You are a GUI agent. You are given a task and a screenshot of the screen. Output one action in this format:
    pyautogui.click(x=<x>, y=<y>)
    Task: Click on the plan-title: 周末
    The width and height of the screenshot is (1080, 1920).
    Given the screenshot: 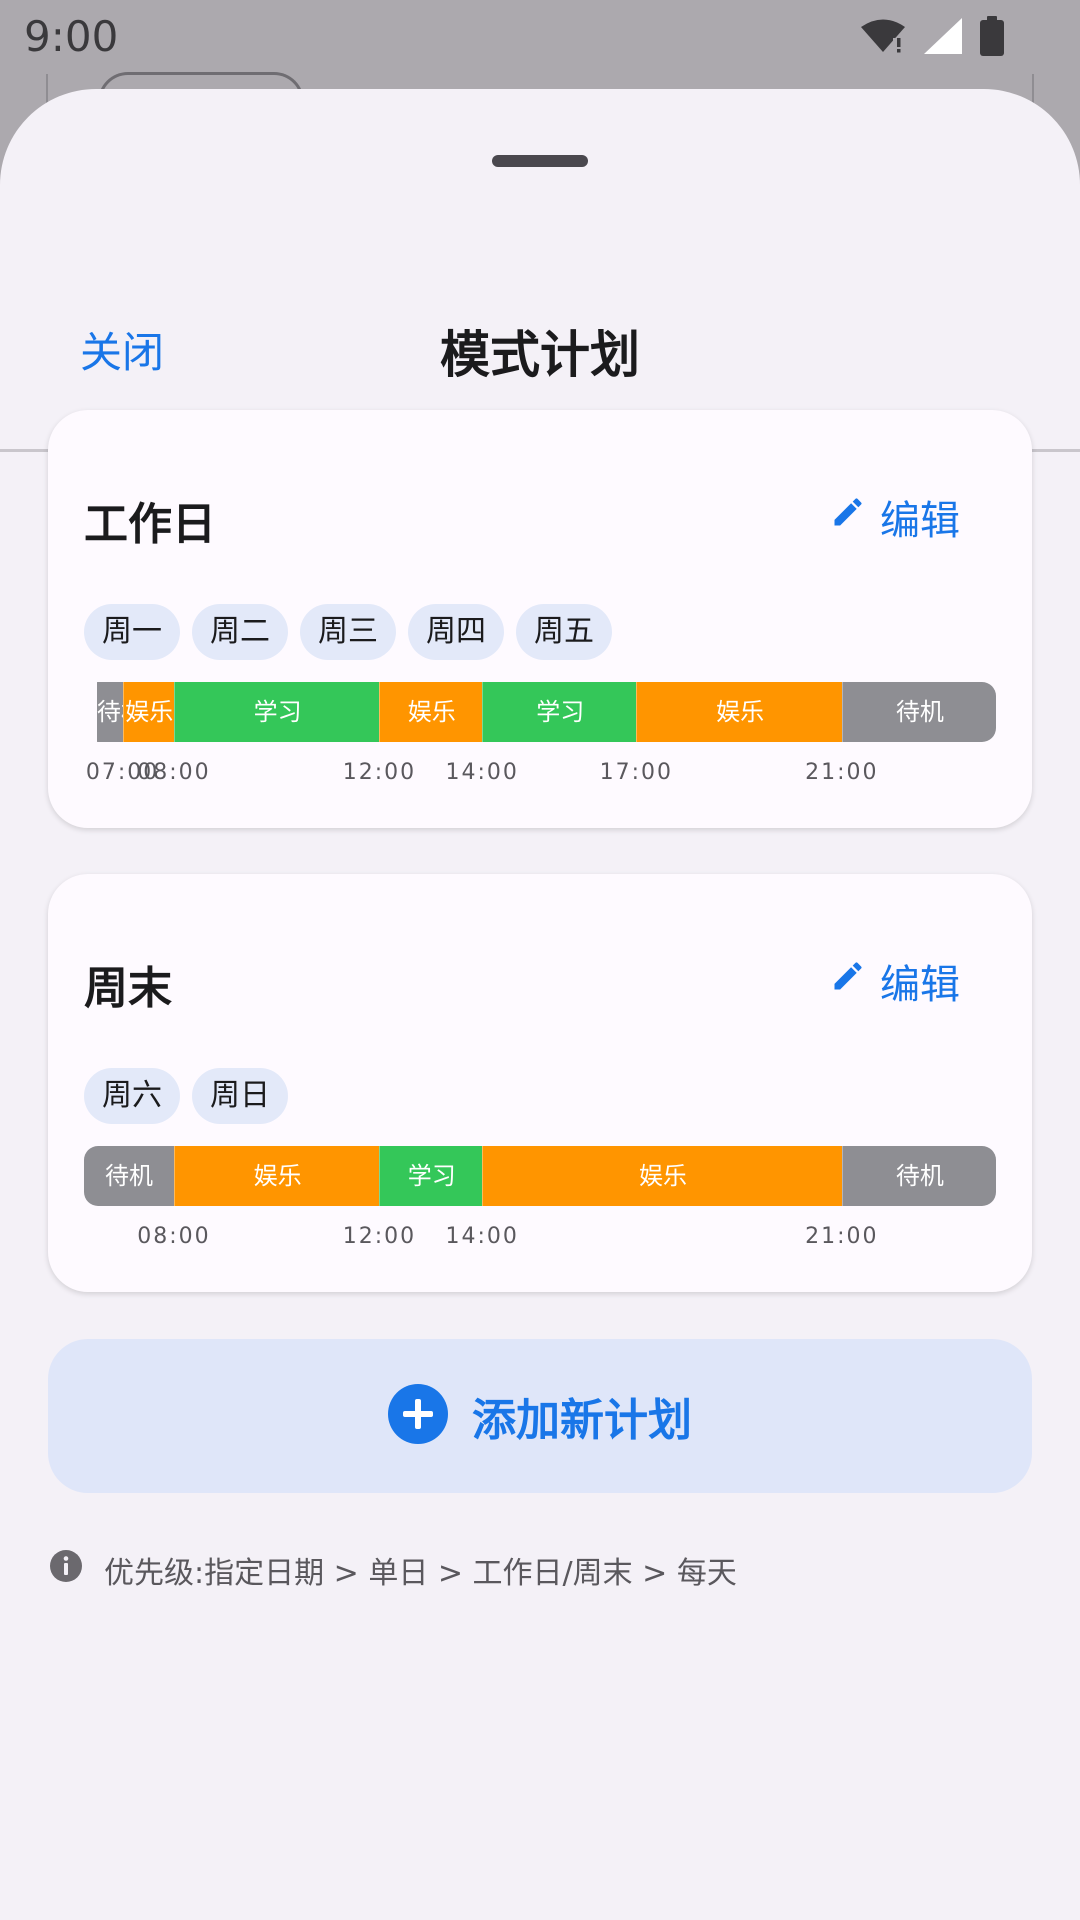 What is the action you would take?
    pyautogui.click(x=128, y=988)
    